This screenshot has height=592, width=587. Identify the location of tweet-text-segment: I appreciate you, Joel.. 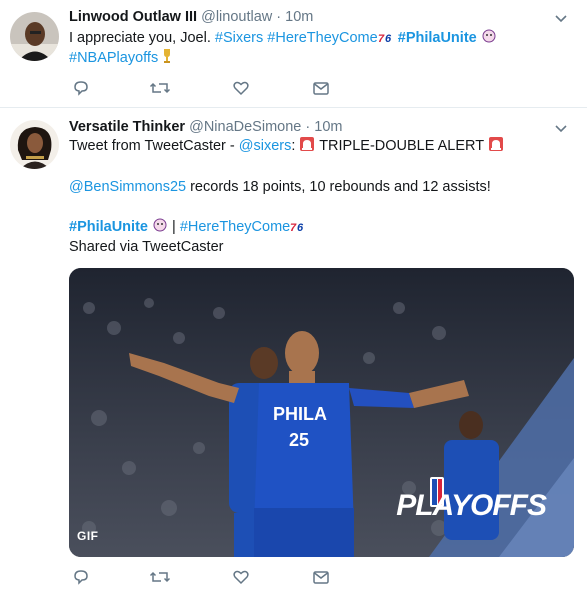
(142, 38).